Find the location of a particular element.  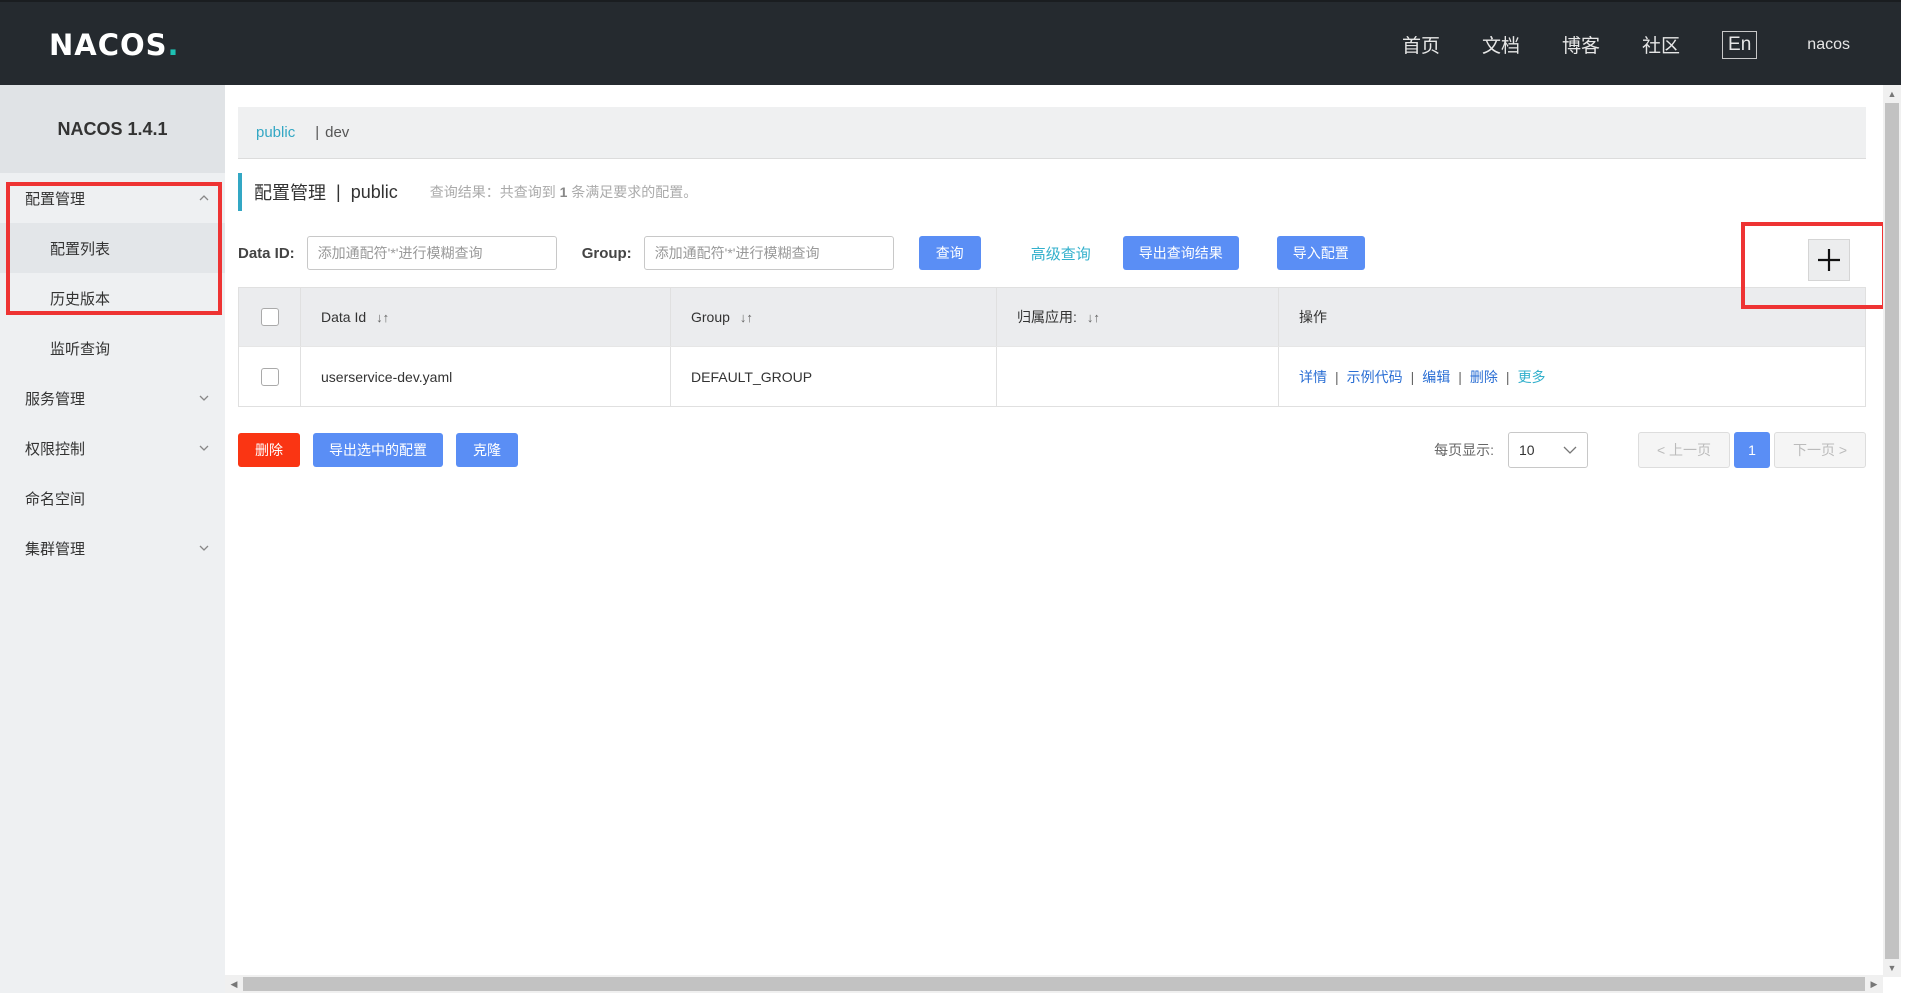

cell-app is located at coordinates (1138, 376).